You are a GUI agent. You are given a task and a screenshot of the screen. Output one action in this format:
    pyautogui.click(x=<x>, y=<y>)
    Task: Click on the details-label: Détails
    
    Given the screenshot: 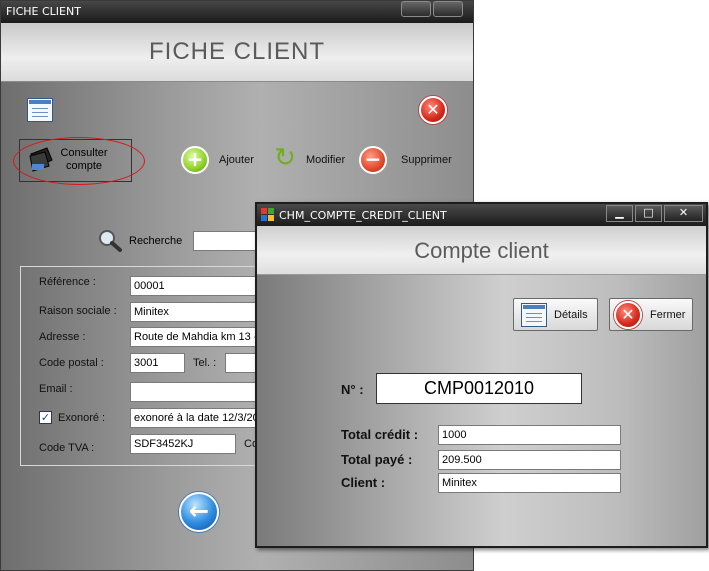 What is the action you would take?
    pyautogui.click(x=571, y=315)
    